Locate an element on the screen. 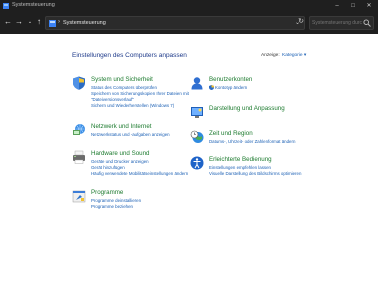  view-by-label: Anzeige: is located at coordinates (270, 55).